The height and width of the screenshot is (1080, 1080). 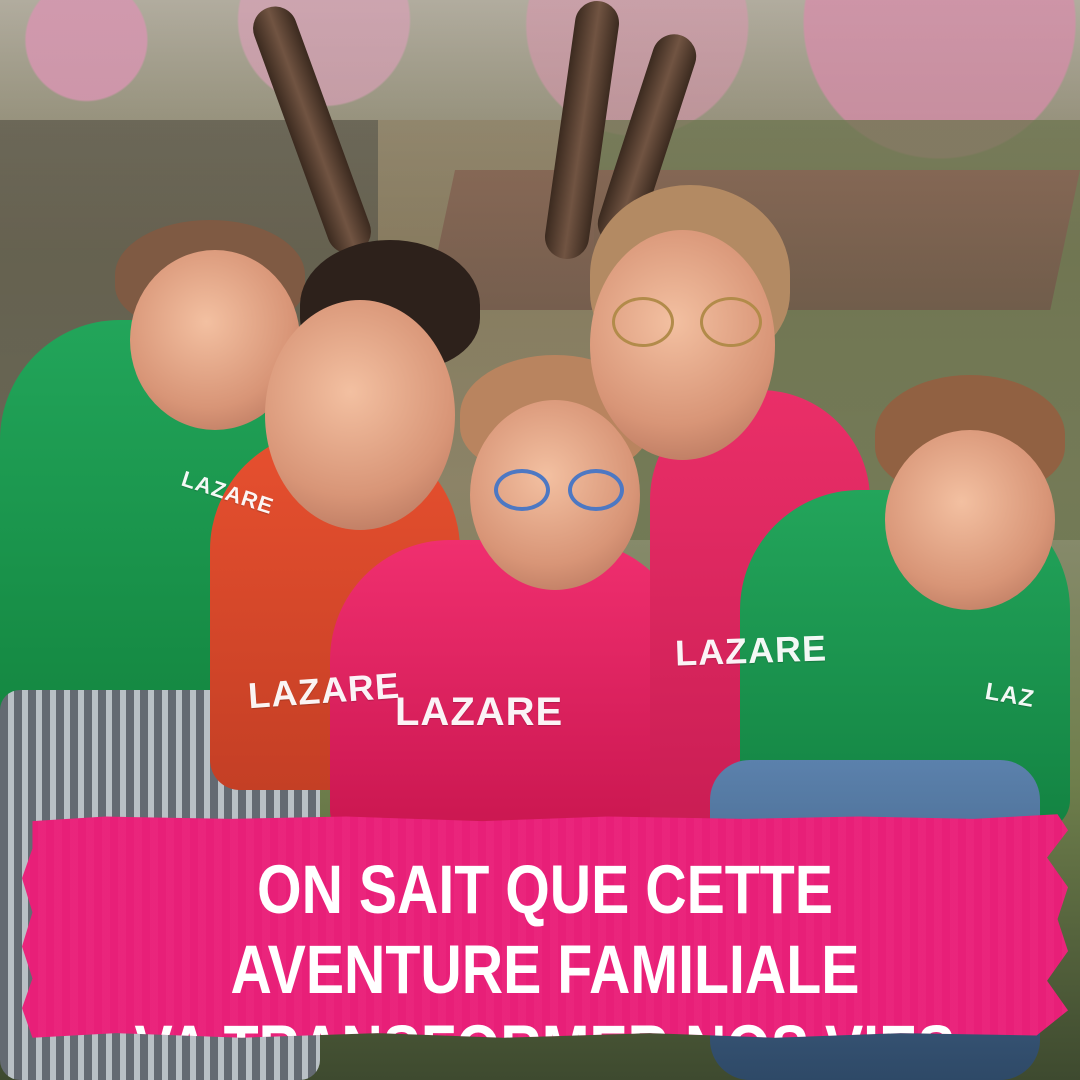 What do you see at coordinates (970, 520) in the screenshot?
I see `toddler-face` at bounding box center [970, 520].